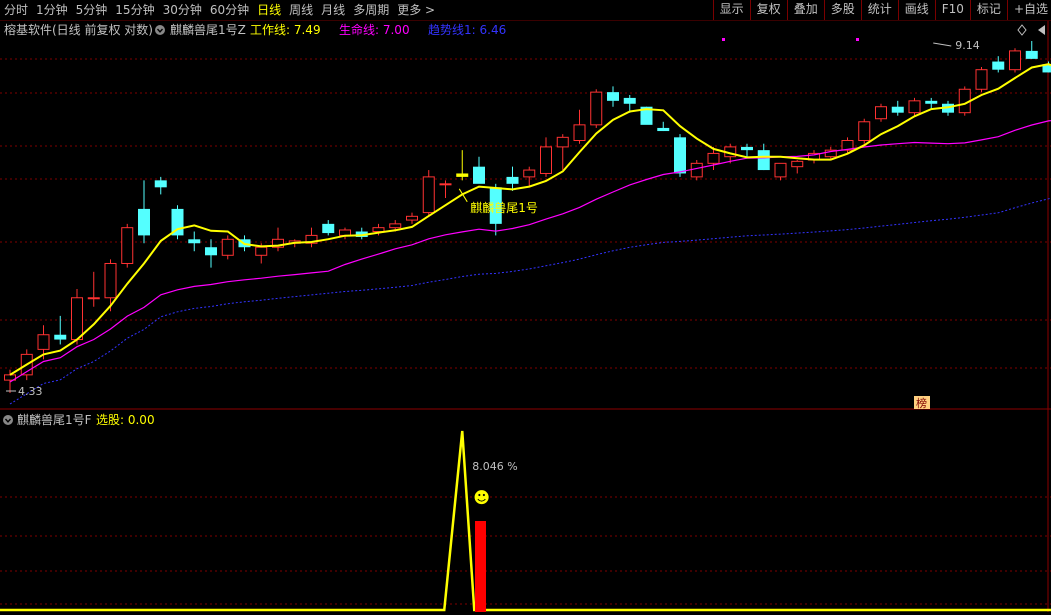 The image size is (1051, 615). Describe the element at coordinates (842, 10) in the screenshot. I see `tool-button-3: 多股` at that location.